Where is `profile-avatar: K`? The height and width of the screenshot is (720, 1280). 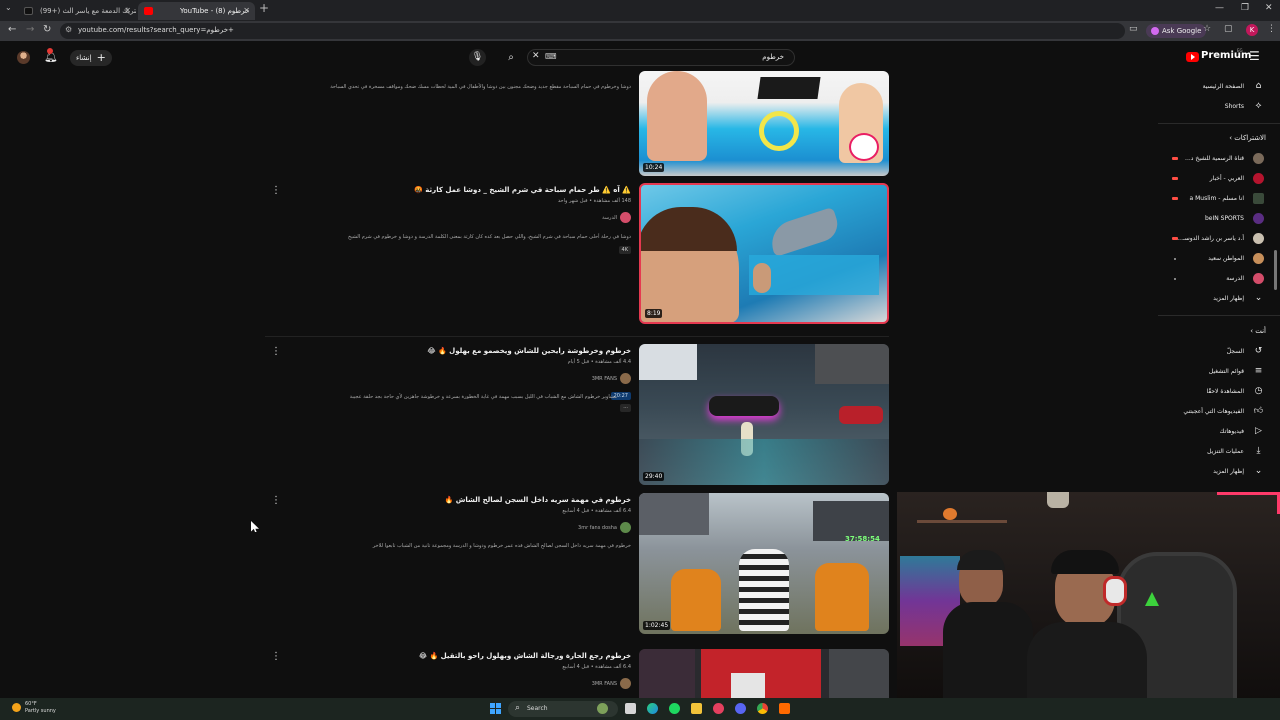 profile-avatar: K is located at coordinates (1252, 30).